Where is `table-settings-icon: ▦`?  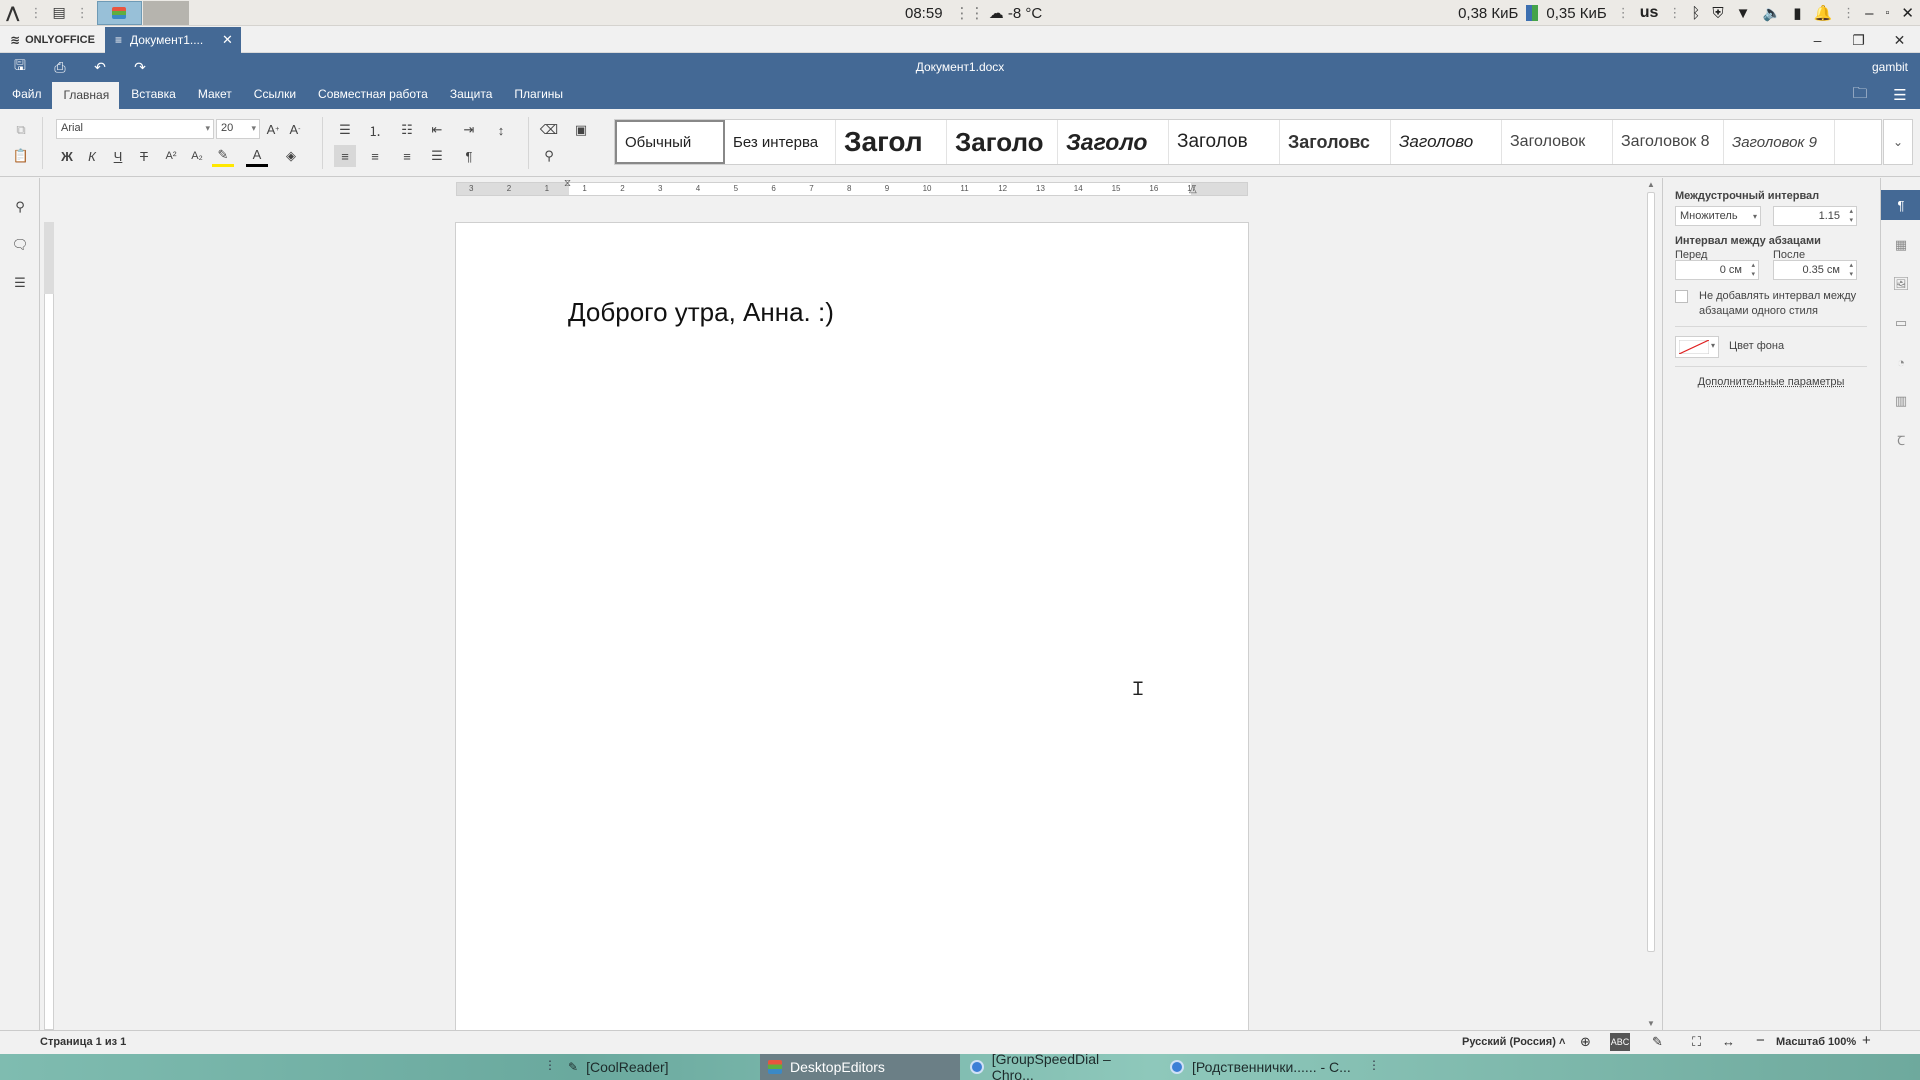 table-settings-icon: ▦ is located at coordinates (1901, 245).